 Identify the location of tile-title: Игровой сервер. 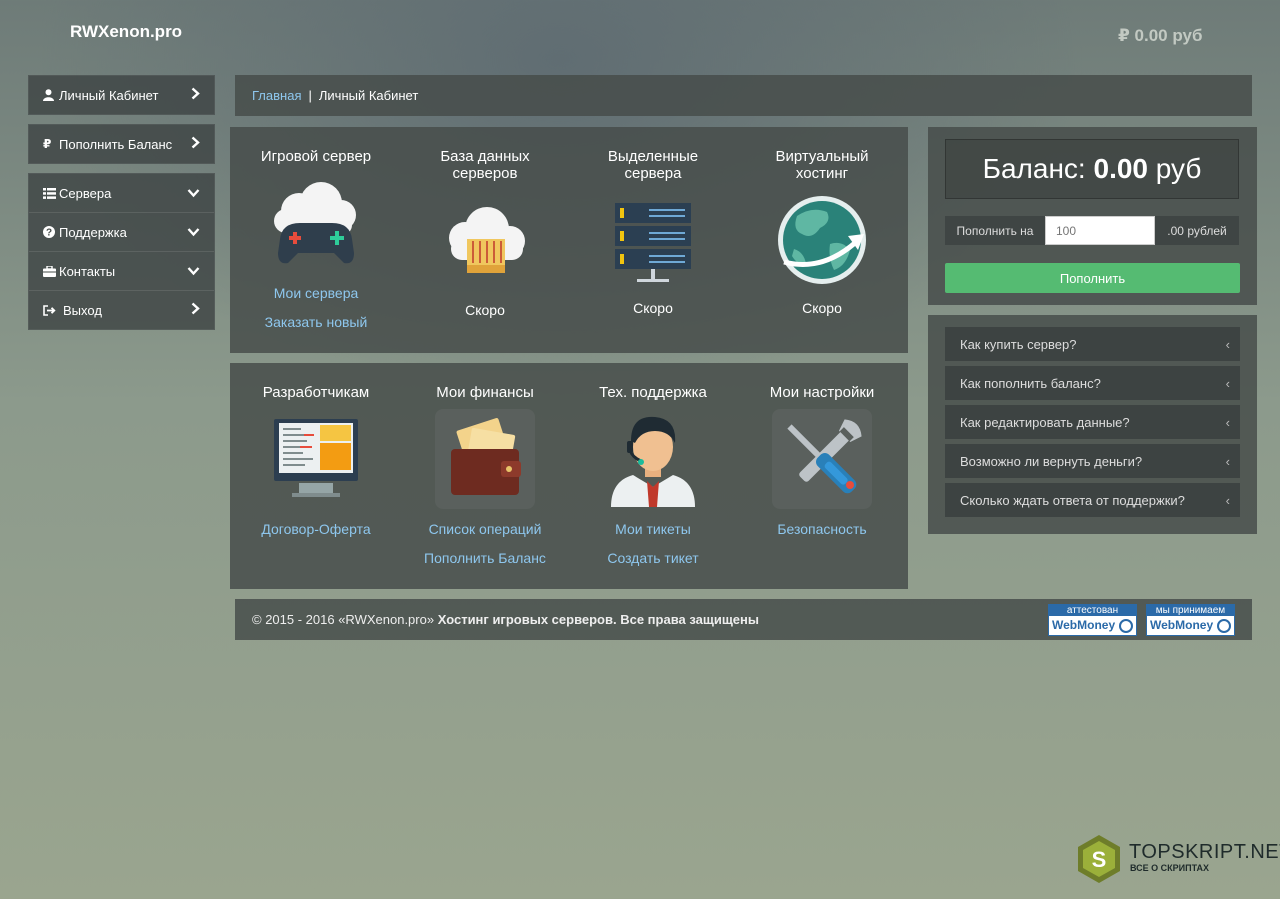
(316, 156).